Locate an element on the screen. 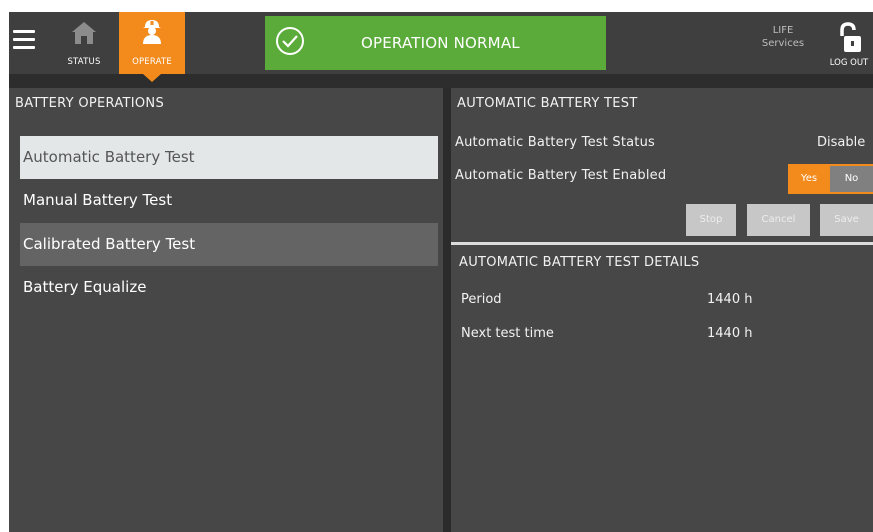  section-divider is located at coordinates (662, 243).